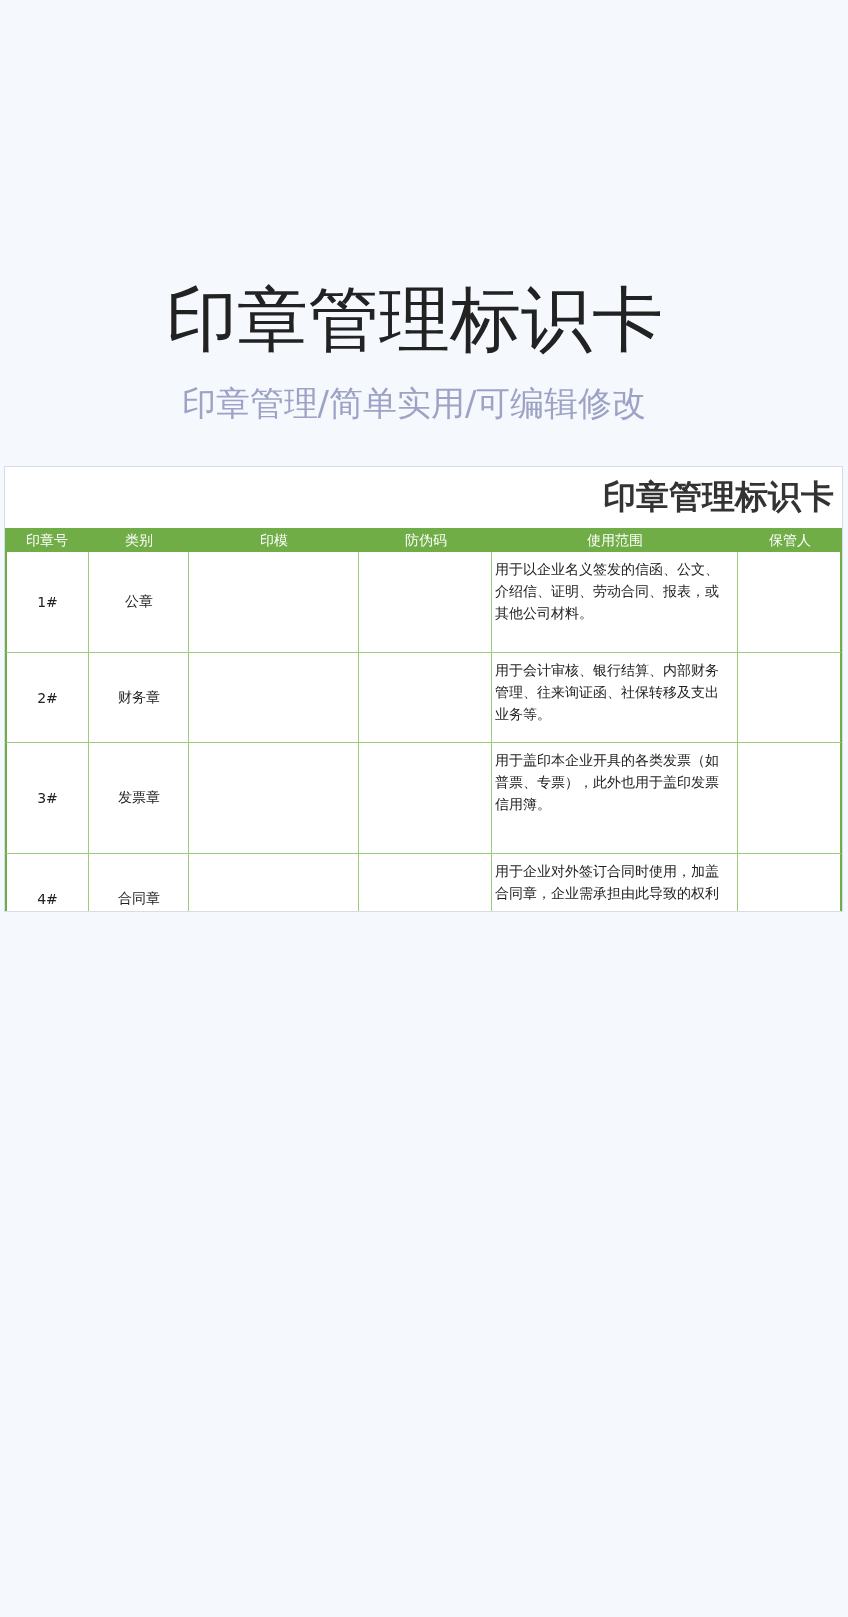  Describe the element at coordinates (47, 798) in the screenshot. I see `table-cell: 3#` at that location.